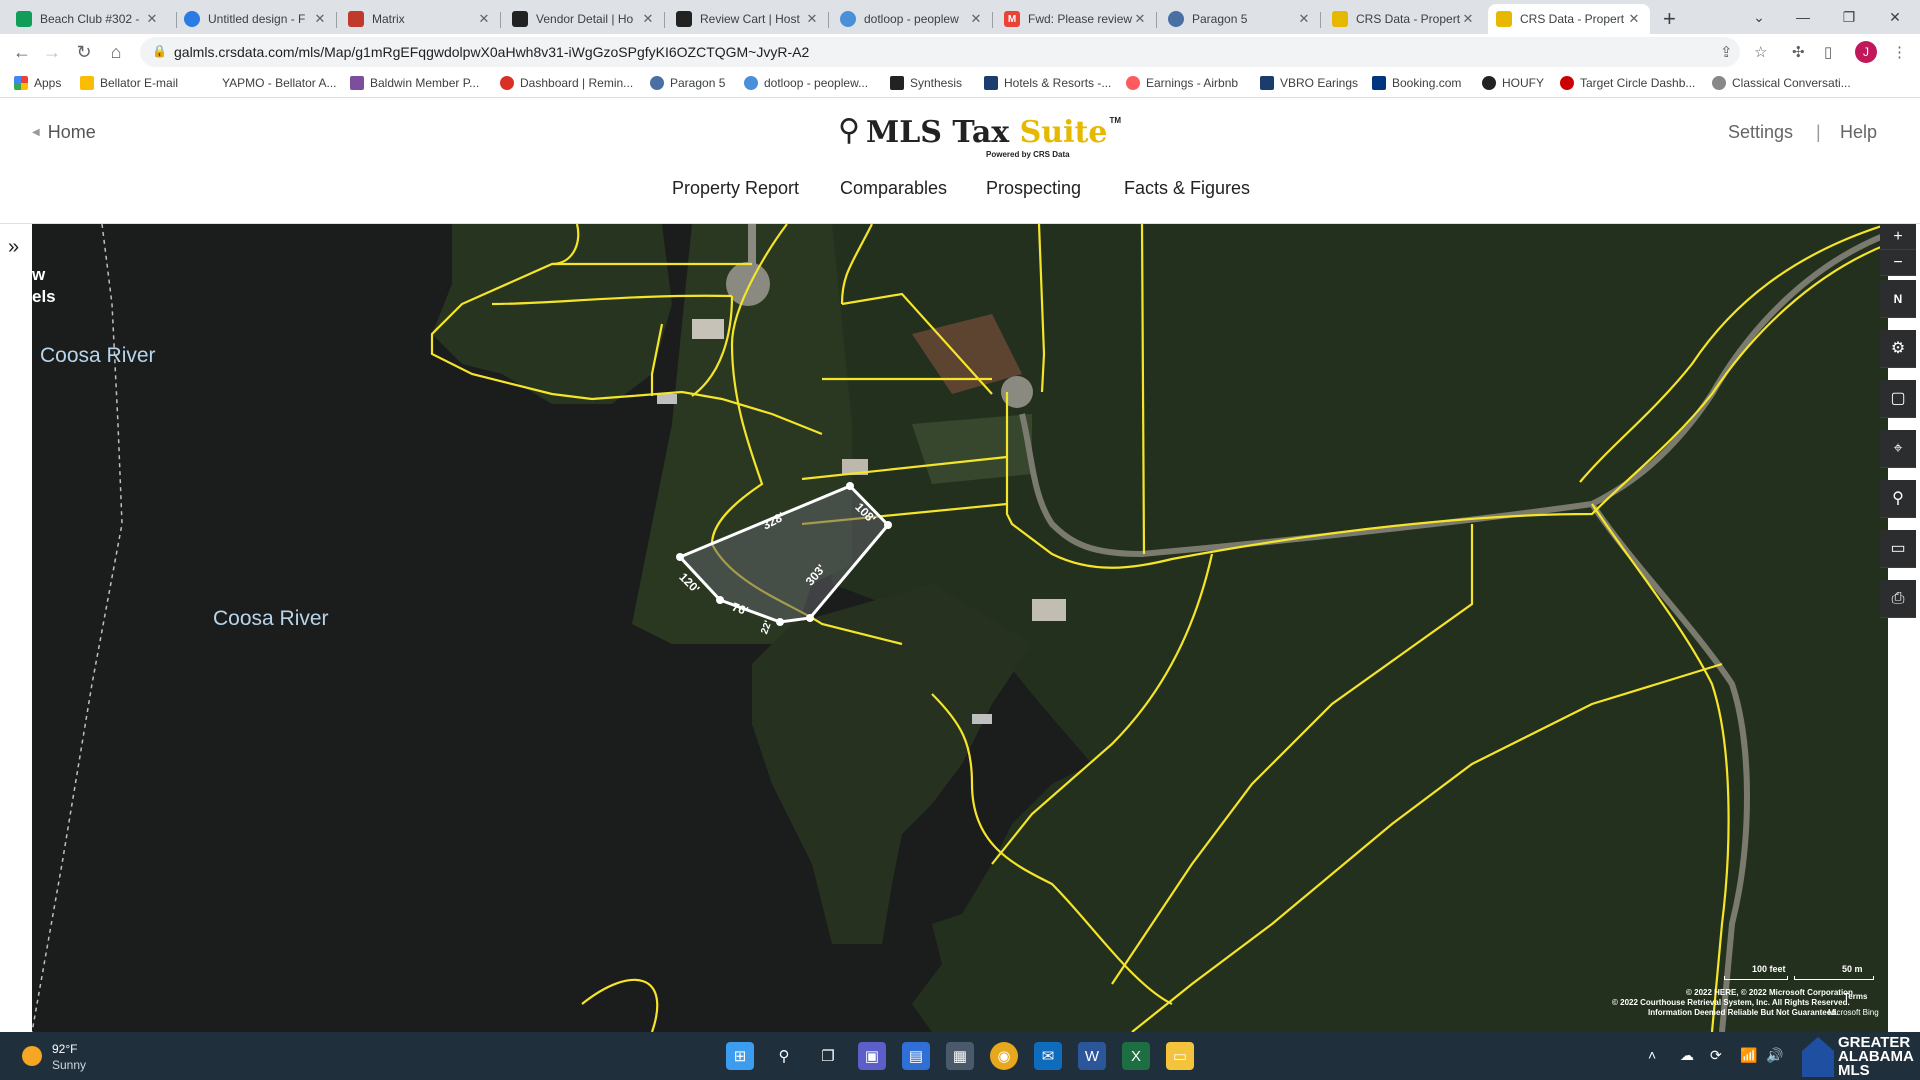 The image size is (1920, 1080). I want to click on weather-condition: Sunny, so click(69, 1065).